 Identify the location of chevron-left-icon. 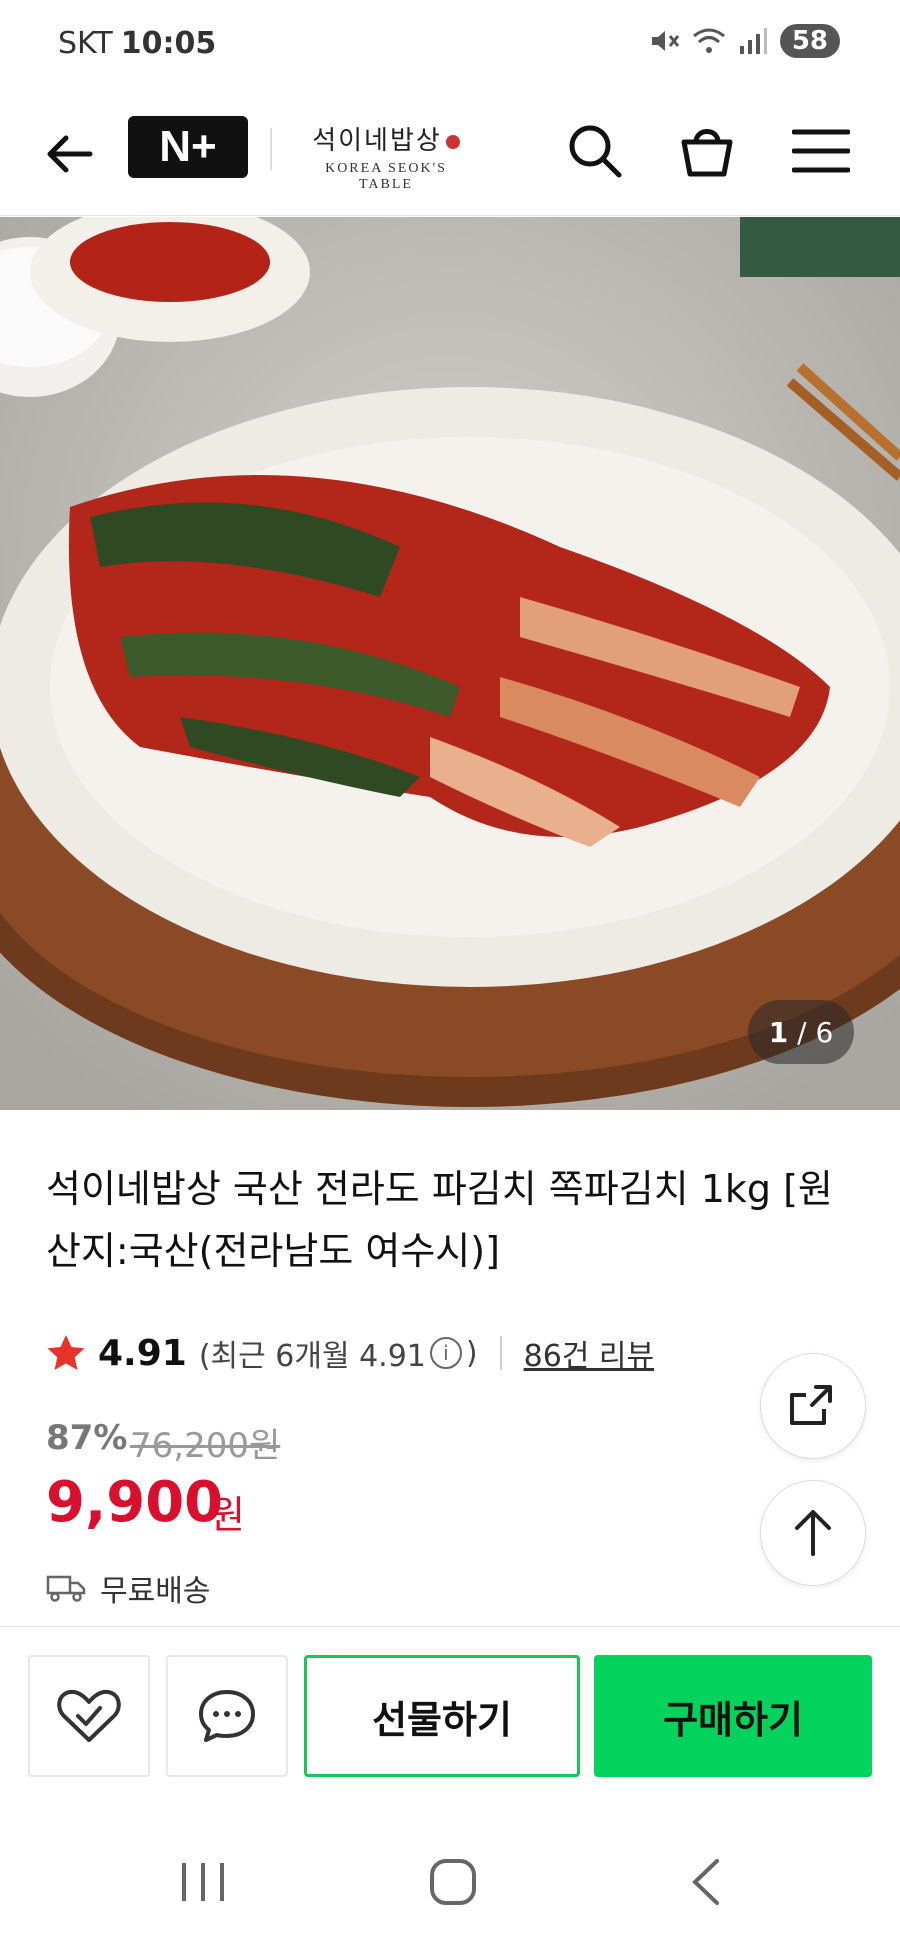
(705, 1882).